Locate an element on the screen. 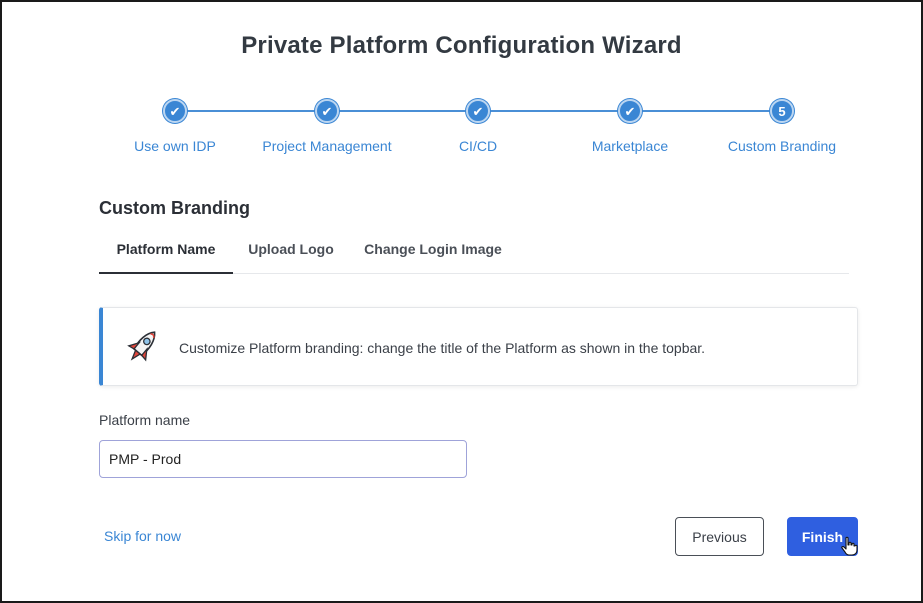  wizard-title: Private Platform Configuration Wizard is located at coordinates (461, 45).